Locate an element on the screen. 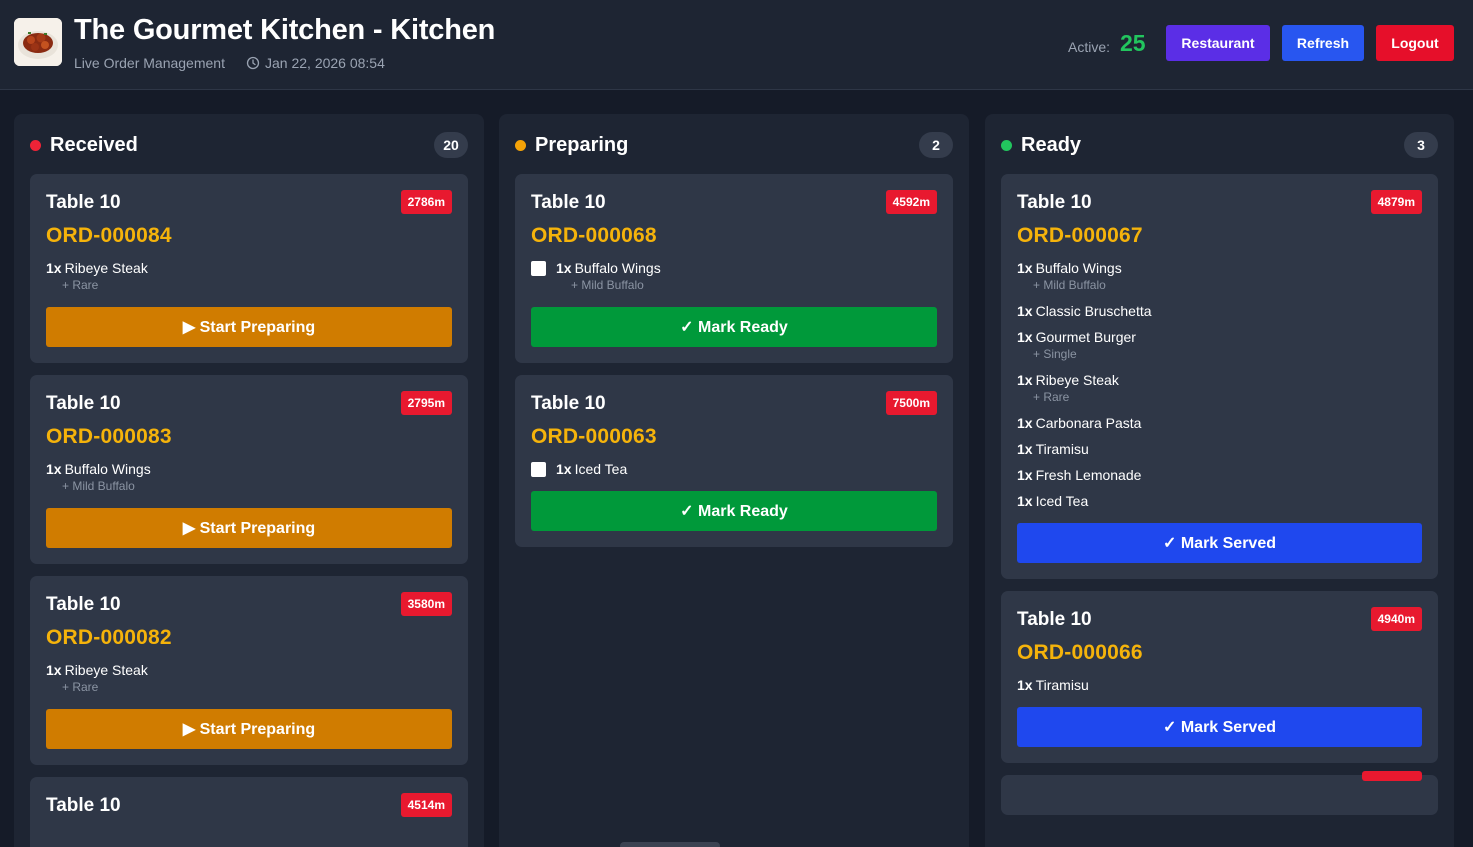  order-item: 1x Fresh Lemonade is located at coordinates (1219, 475).